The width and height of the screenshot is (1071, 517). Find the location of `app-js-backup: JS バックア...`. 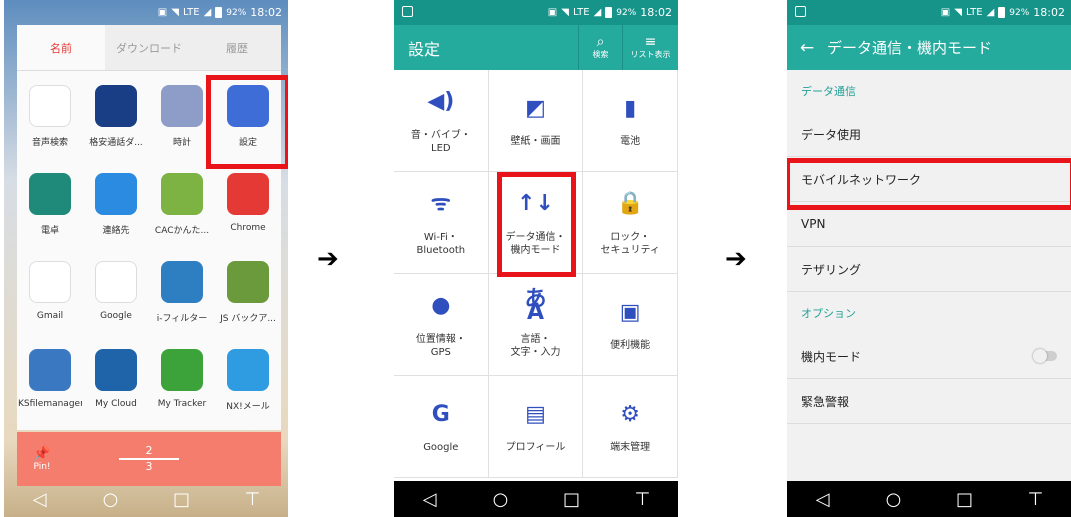

app-js-backup: JS バックア... is located at coordinates (248, 297).